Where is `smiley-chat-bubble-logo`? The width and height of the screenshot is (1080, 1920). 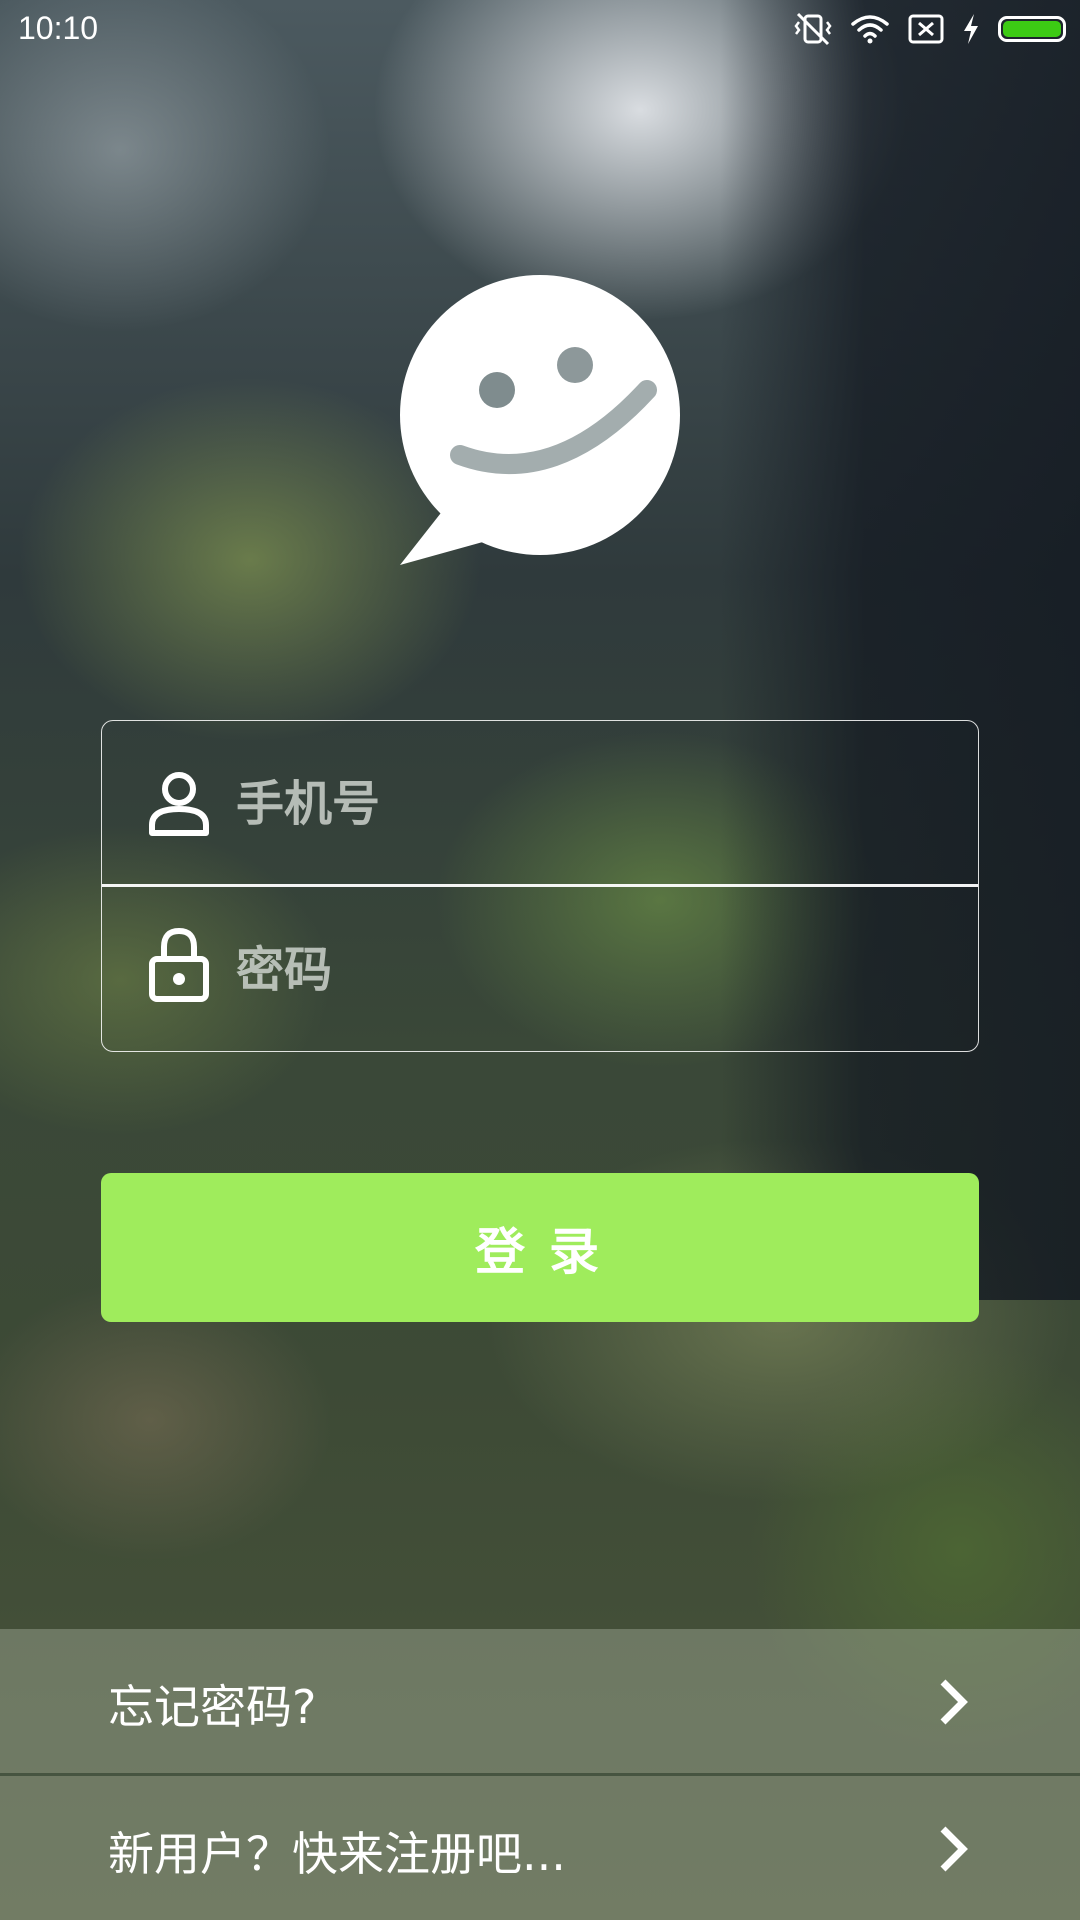 smiley-chat-bubble-logo is located at coordinates (540, 420).